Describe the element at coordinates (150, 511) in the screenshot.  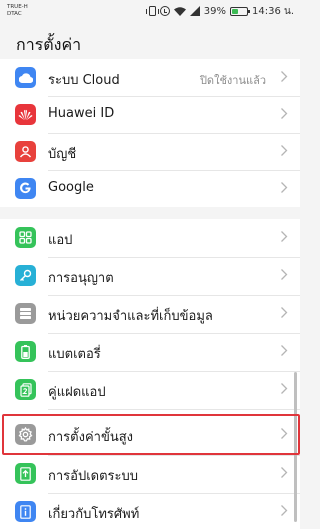
I see `settings-item-about-phone: เกี่ยวกับโทรศัพท์` at that location.